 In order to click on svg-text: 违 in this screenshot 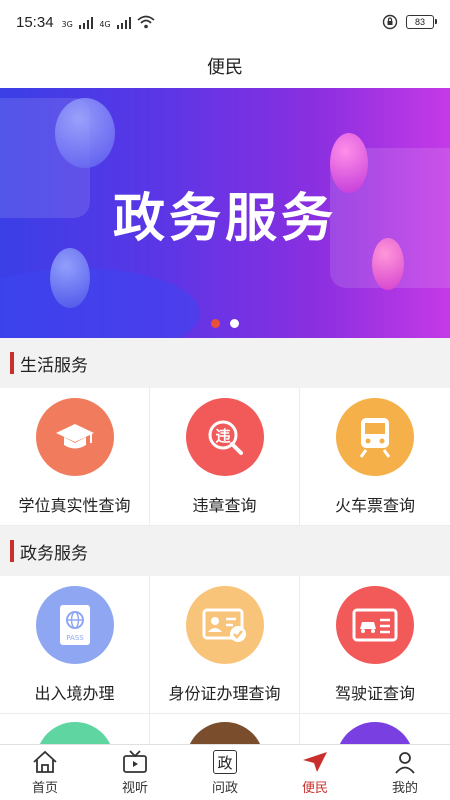, I will do `click(222, 436)`.